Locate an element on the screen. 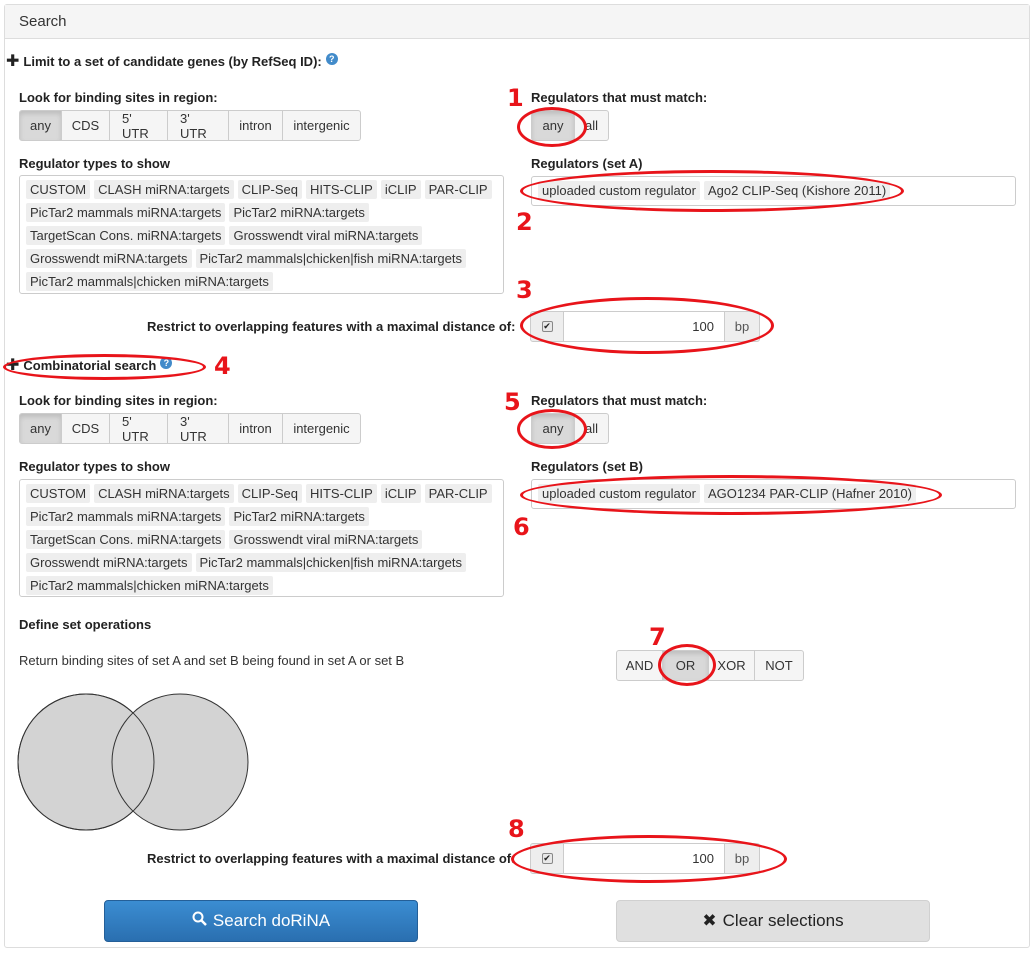 The image size is (1033, 963). distance-checkbox-ops: ✔ is located at coordinates (547, 858).